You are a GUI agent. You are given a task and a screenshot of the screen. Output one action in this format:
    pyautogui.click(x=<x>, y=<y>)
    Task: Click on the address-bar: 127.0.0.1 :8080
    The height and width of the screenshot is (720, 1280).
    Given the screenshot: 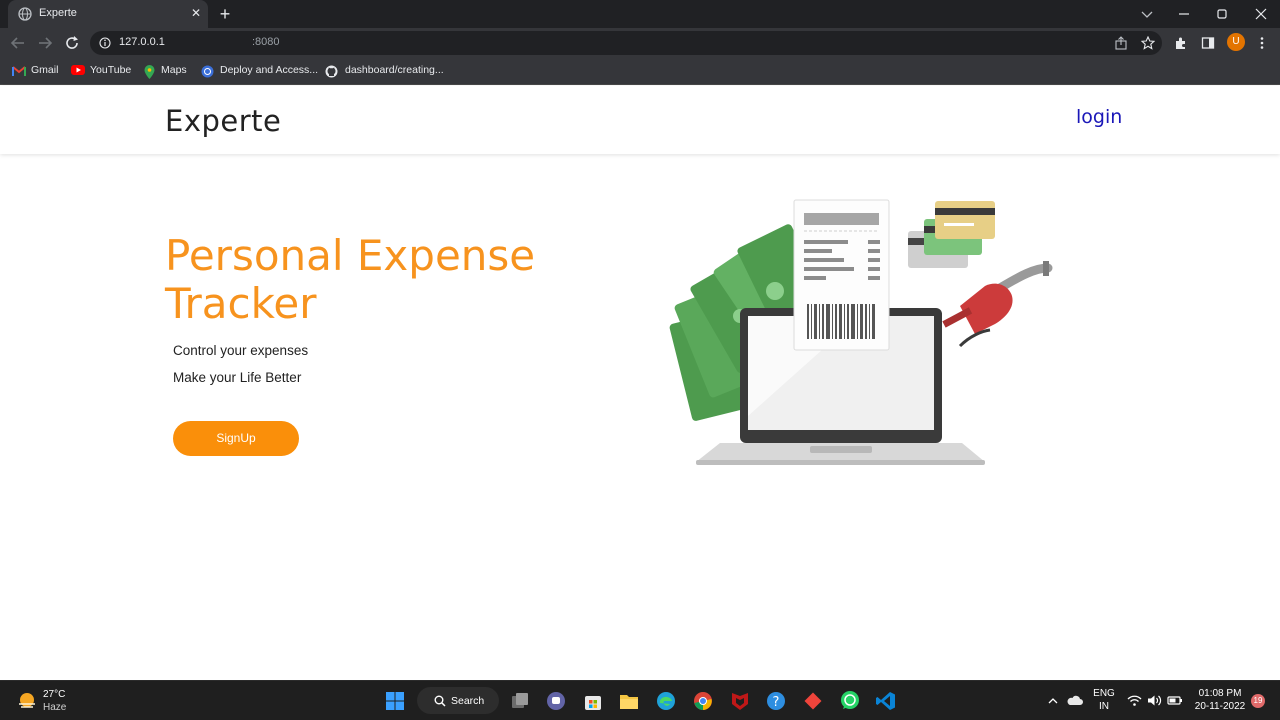 What is the action you would take?
    pyautogui.click(x=626, y=43)
    